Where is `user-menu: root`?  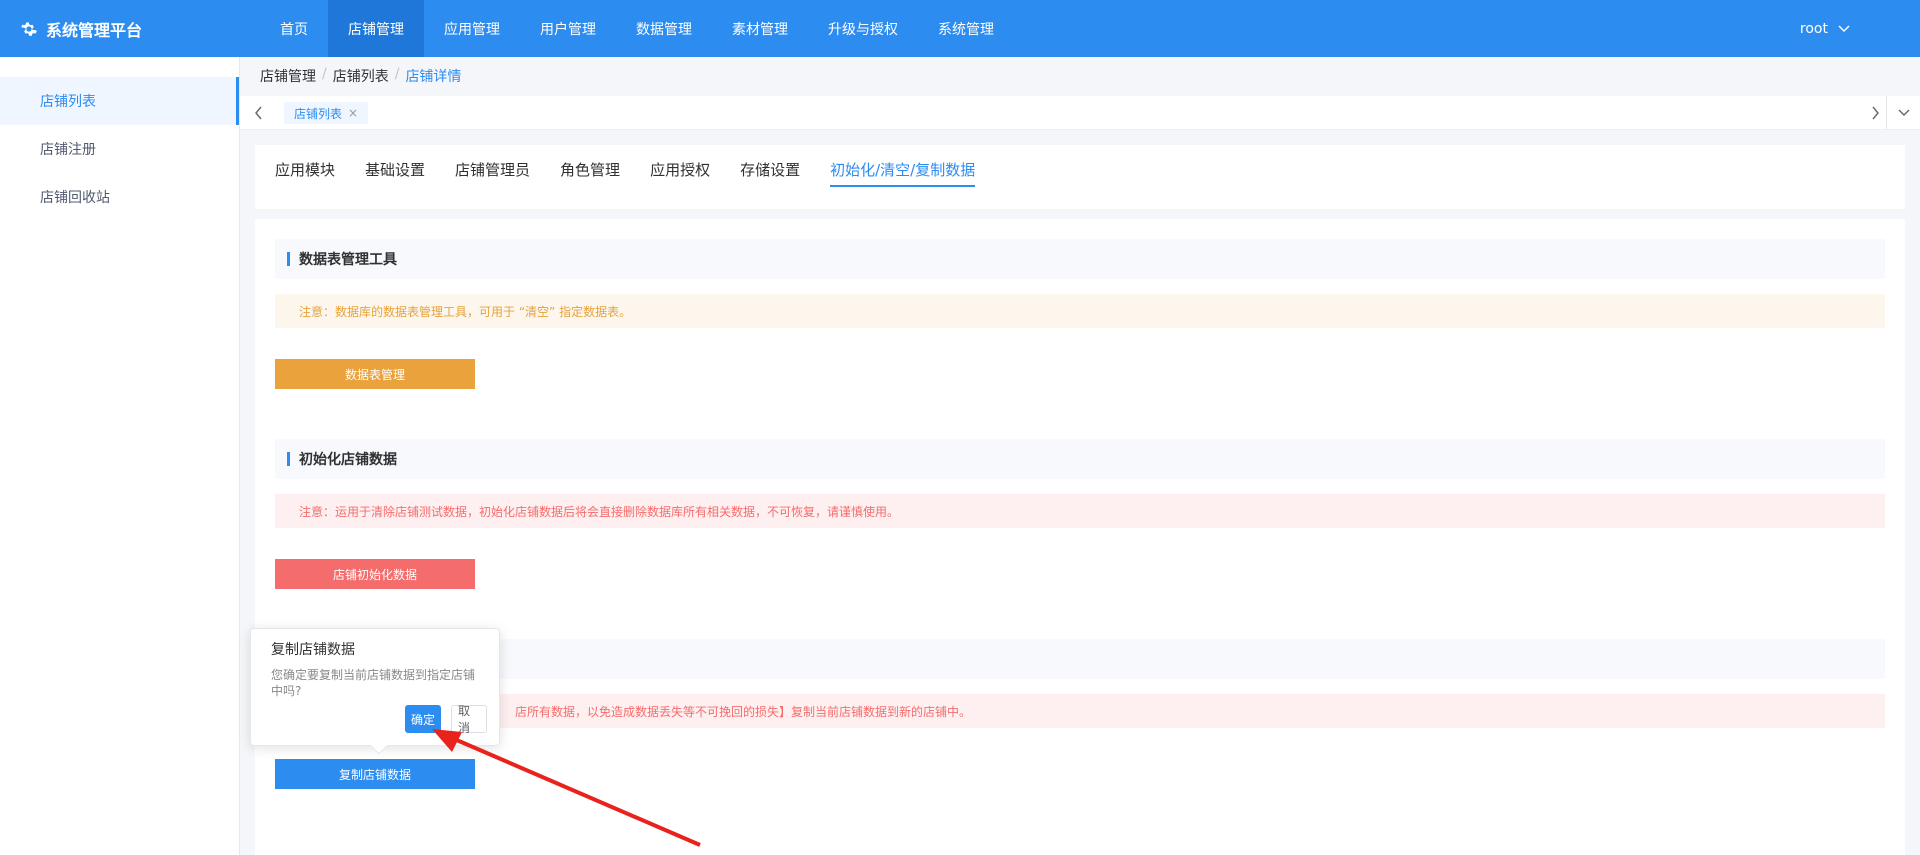 user-menu: root is located at coordinates (1825, 28).